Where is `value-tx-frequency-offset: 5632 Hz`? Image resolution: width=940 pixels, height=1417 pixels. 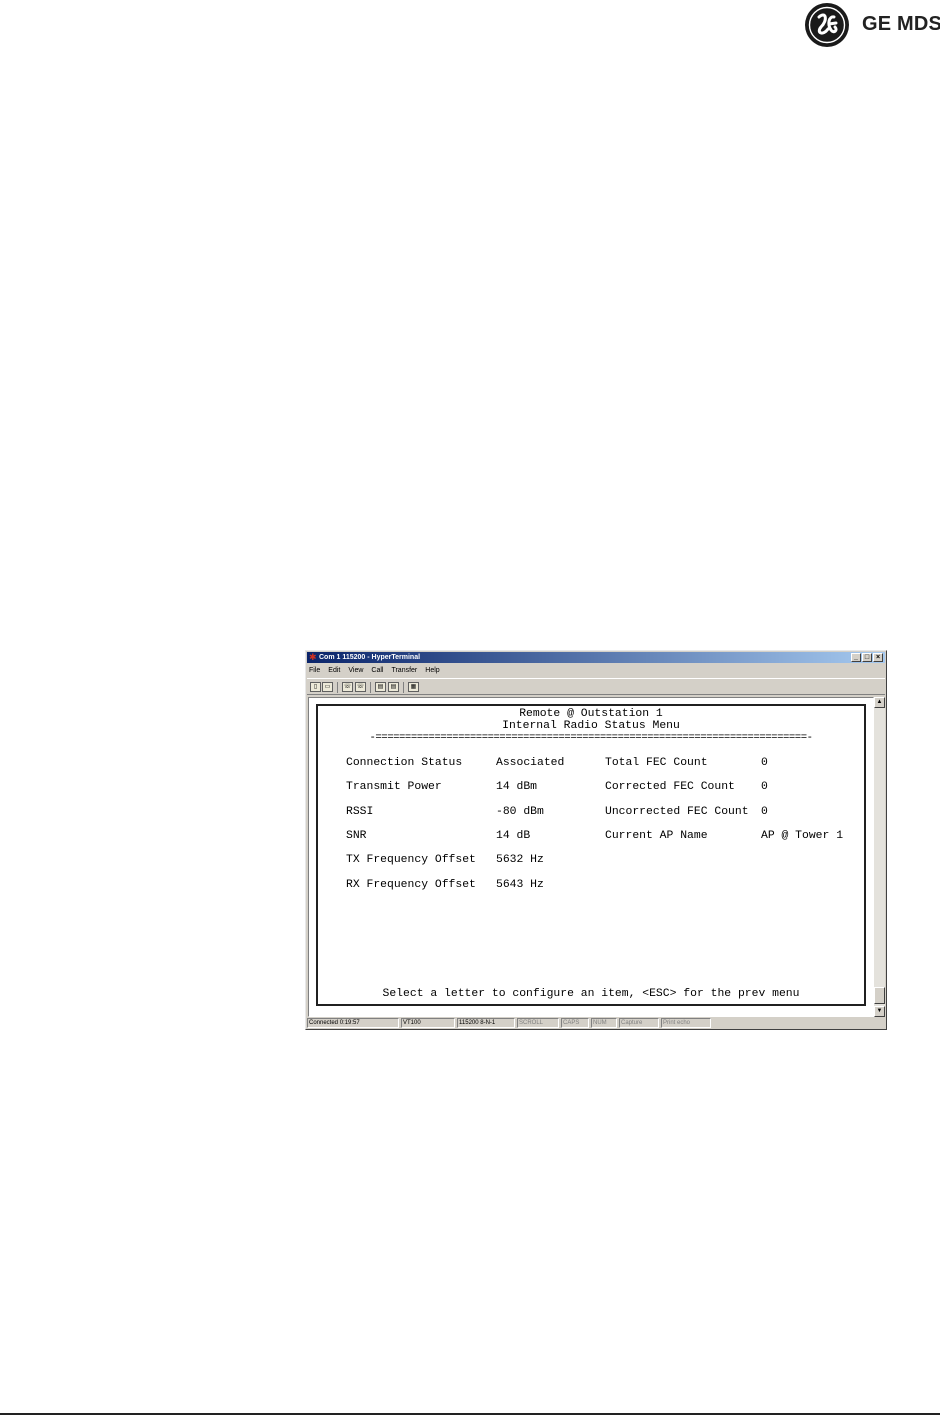 value-tx-frequency-offset: 5632 Hz is located at coordinates (520, 860).